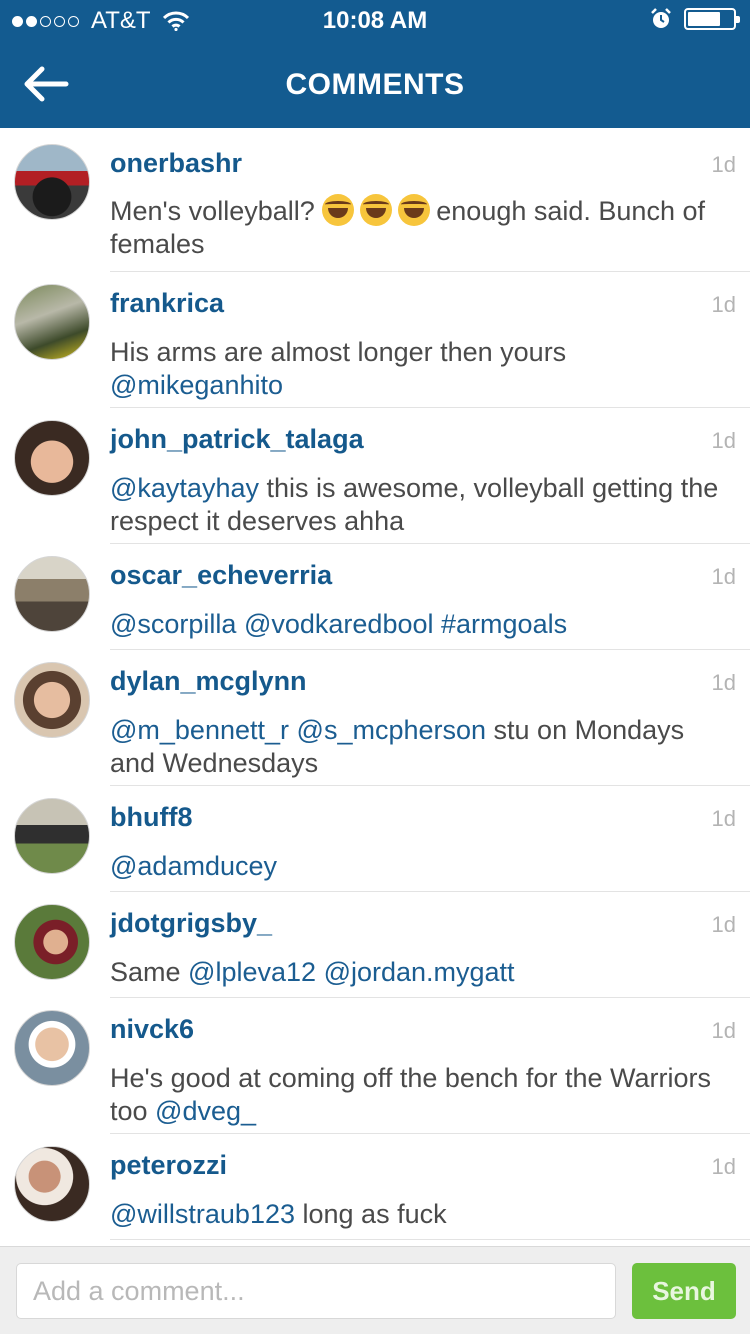 Image resolution: width=750 pixels, height=1334 pixels. I want to click on comment-input, so click(316, 1291).